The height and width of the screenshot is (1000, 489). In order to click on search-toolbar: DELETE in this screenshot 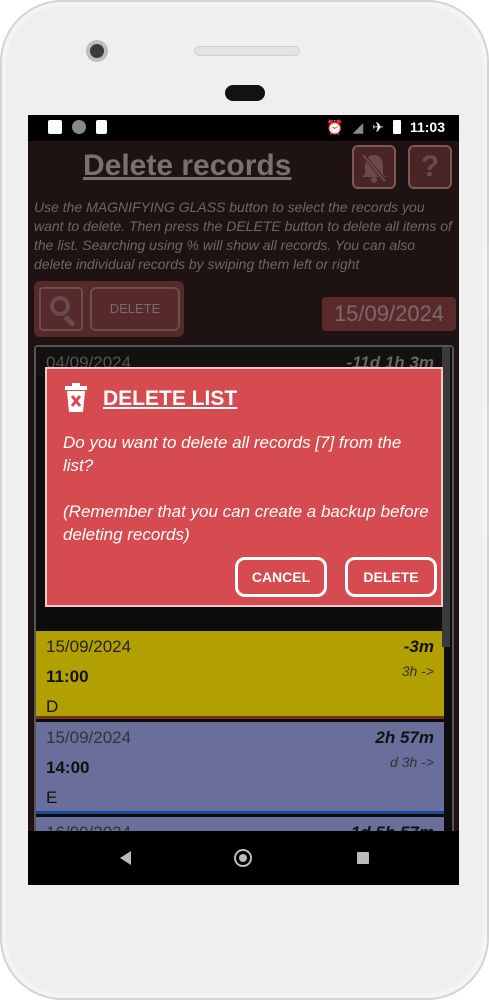, I will do `click(109, 309)`.